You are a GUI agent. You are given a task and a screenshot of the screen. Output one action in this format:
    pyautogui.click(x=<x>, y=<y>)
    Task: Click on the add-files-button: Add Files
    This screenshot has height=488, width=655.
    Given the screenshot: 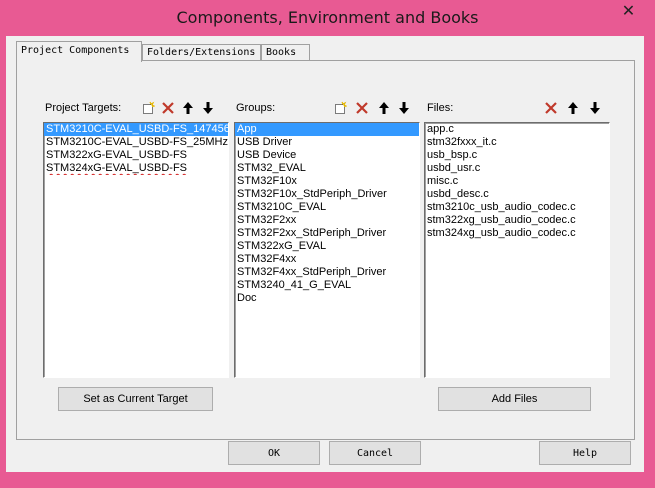 What is the action you would take?
    pyautogui.click(x=514, y=399)
    